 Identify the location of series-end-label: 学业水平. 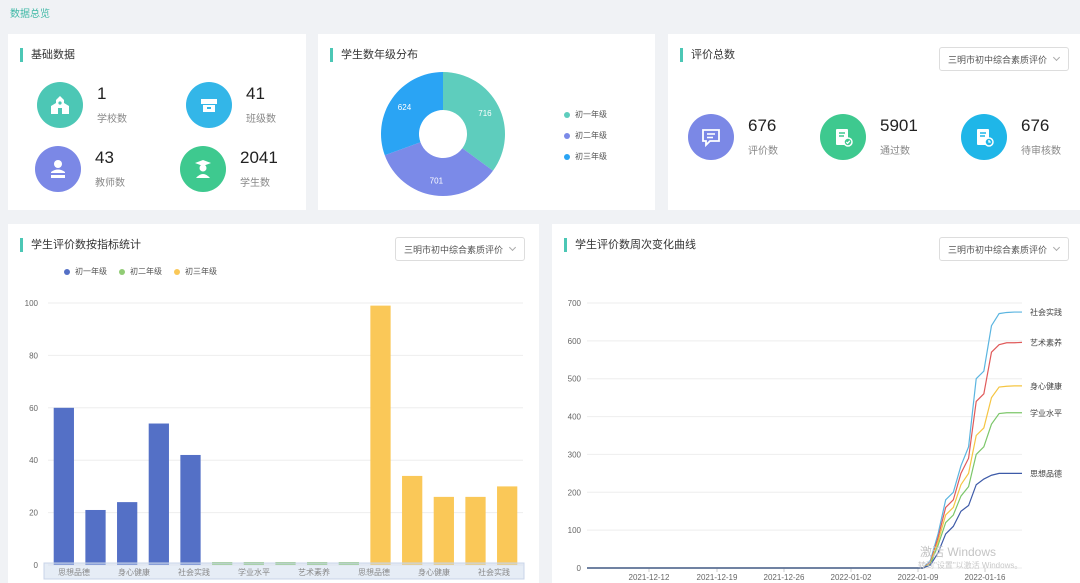
(1046, 413).